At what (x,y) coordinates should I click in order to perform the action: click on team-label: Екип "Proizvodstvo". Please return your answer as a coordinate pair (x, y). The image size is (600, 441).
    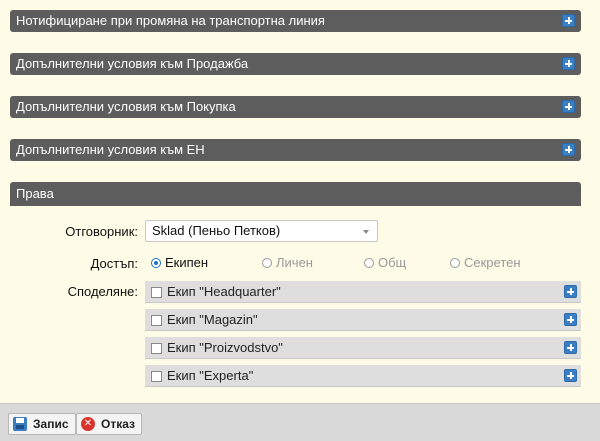
    Looking at the image, I should click on (225, 347).